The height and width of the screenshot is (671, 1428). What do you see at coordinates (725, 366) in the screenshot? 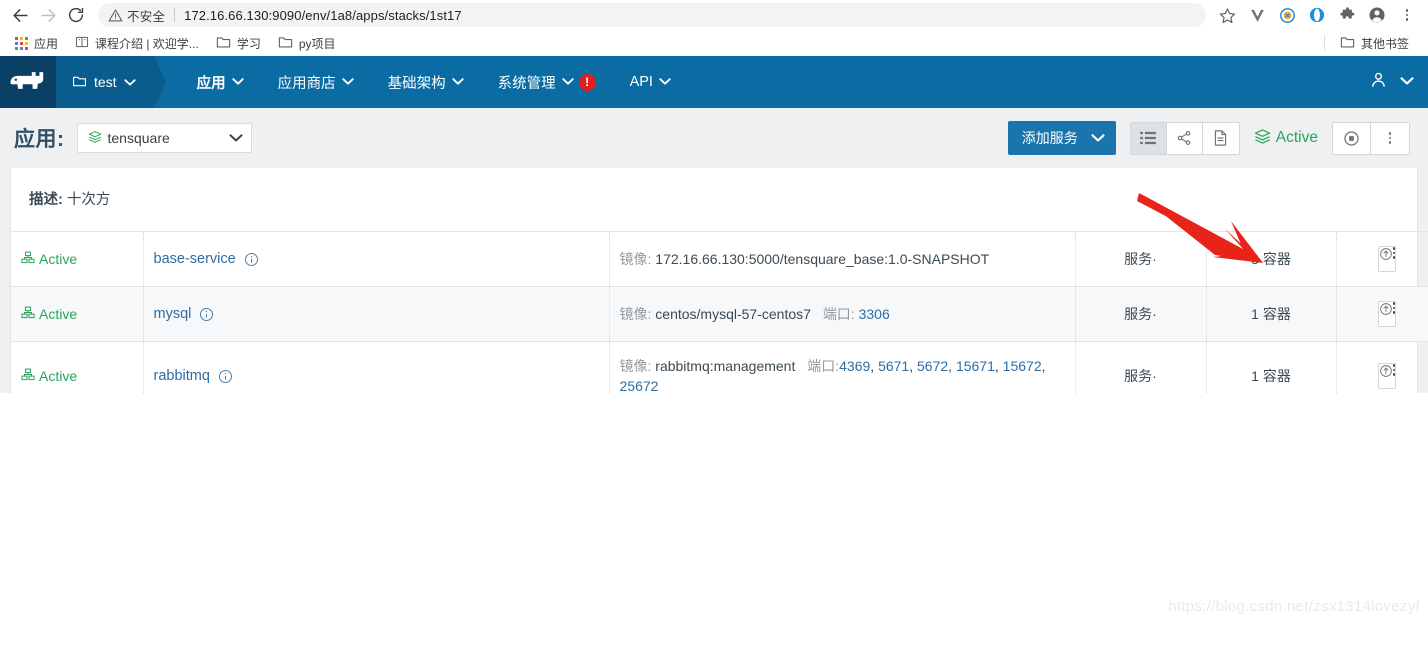
I see `image-value: rabbitmq:management` at bounding box center [725, 366].